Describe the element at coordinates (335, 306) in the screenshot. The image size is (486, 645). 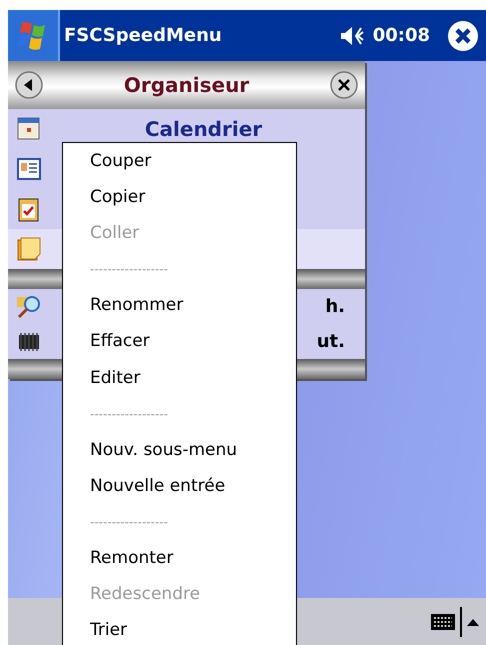
I see `panel-item-label: h.` at that location.